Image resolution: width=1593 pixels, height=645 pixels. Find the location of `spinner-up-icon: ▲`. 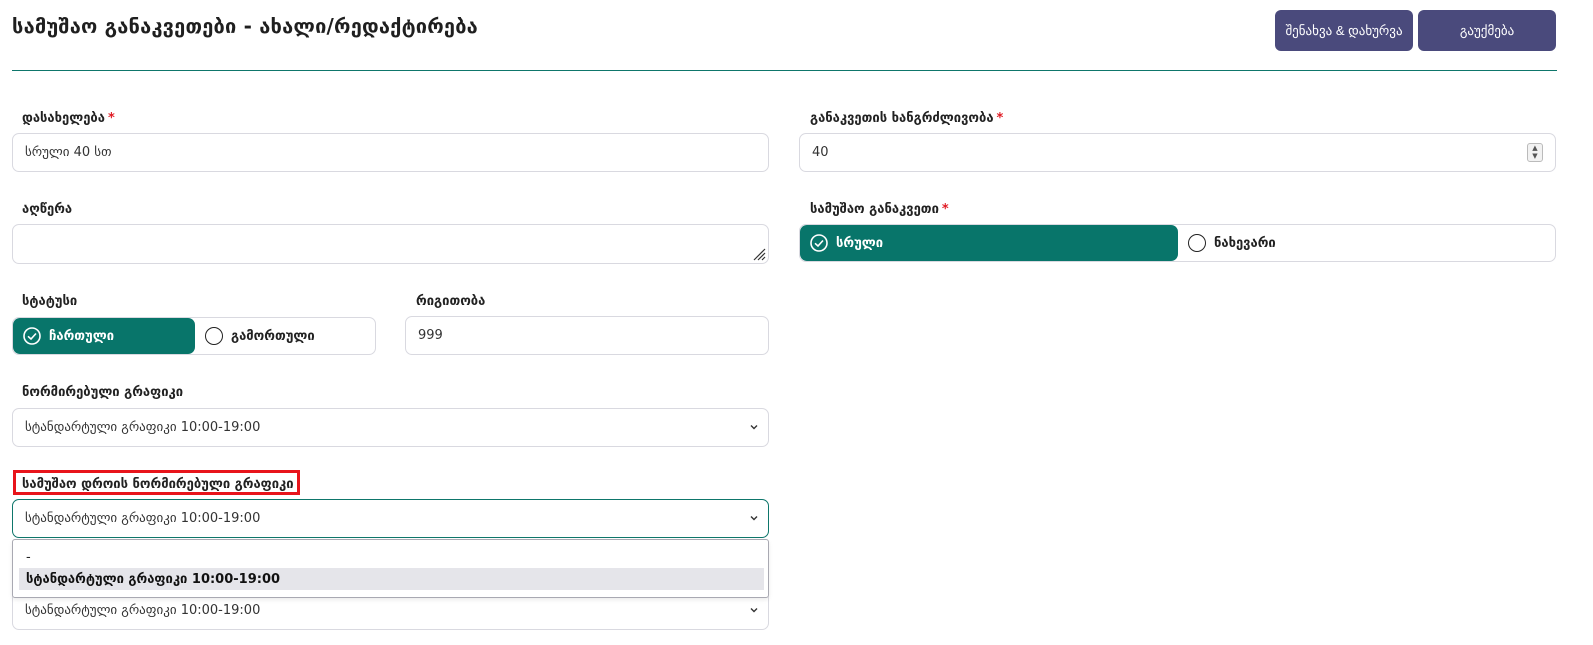

spinner-up-icon: ▲ is located at coordinates (1534, 148).